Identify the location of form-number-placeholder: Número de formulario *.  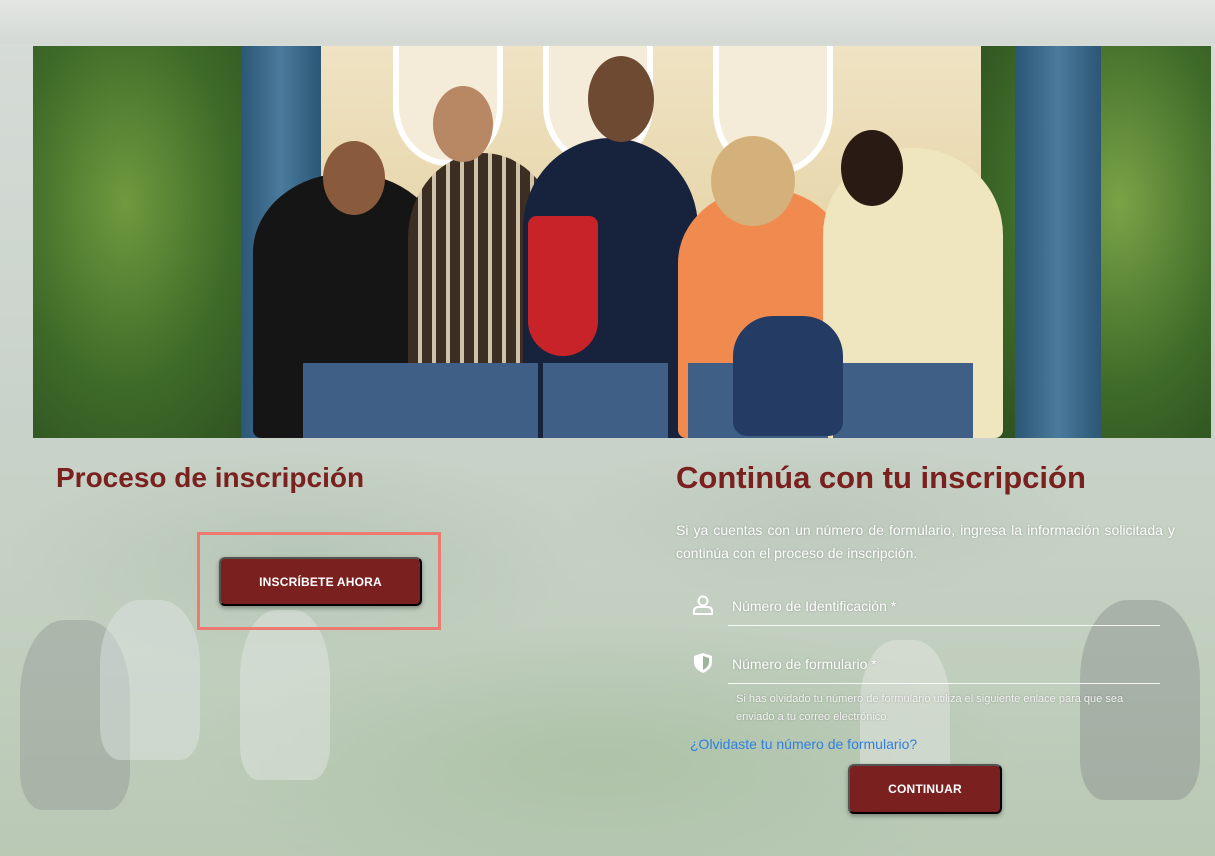
(804, 664).